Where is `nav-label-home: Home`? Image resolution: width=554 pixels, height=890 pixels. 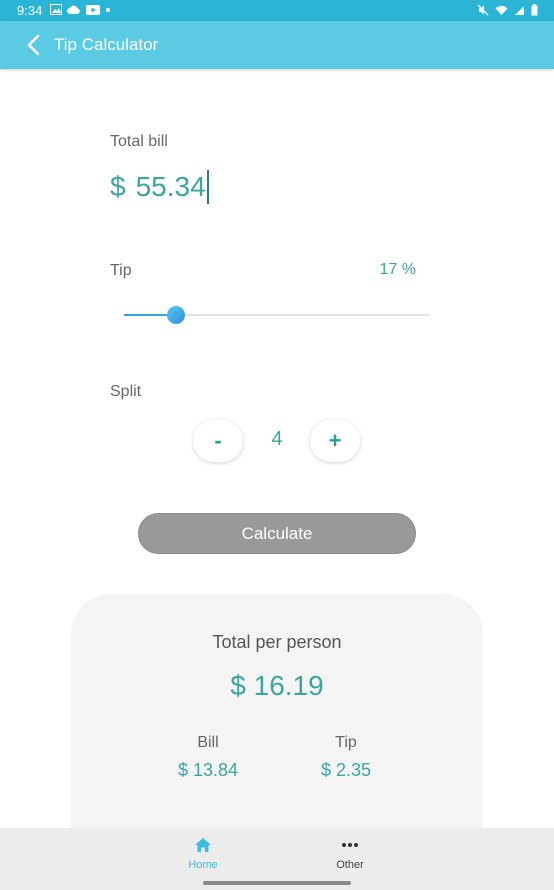
nav-label-home: Home is located at coordinates (203, 865).